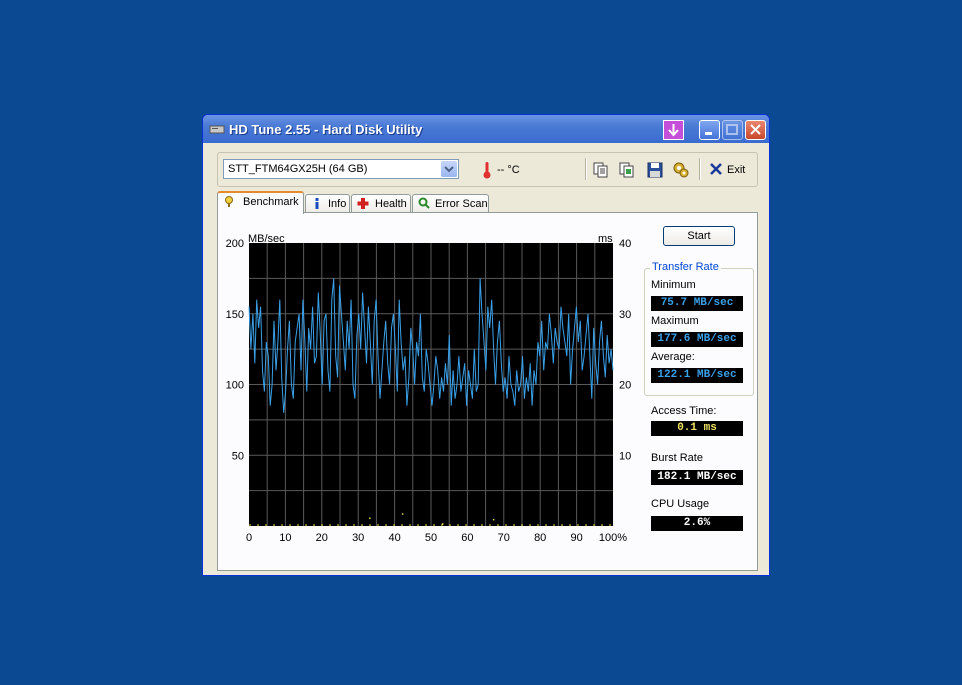 The image size is (962, 685). What do you see at coordinates (298, 169) in the screenshot?
I see `drive-select-value: STT_FTM64GX25H (64 GB)` at bounding box center [298, 169].